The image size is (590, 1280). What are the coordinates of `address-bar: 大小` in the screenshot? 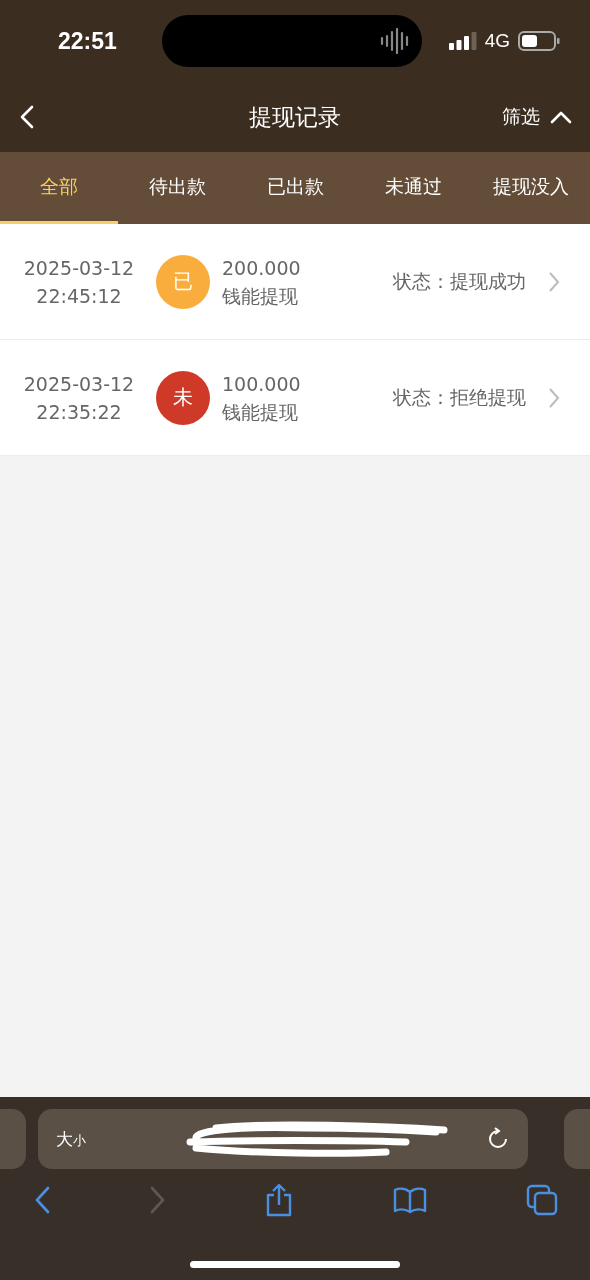 It's located at (283, 1139).